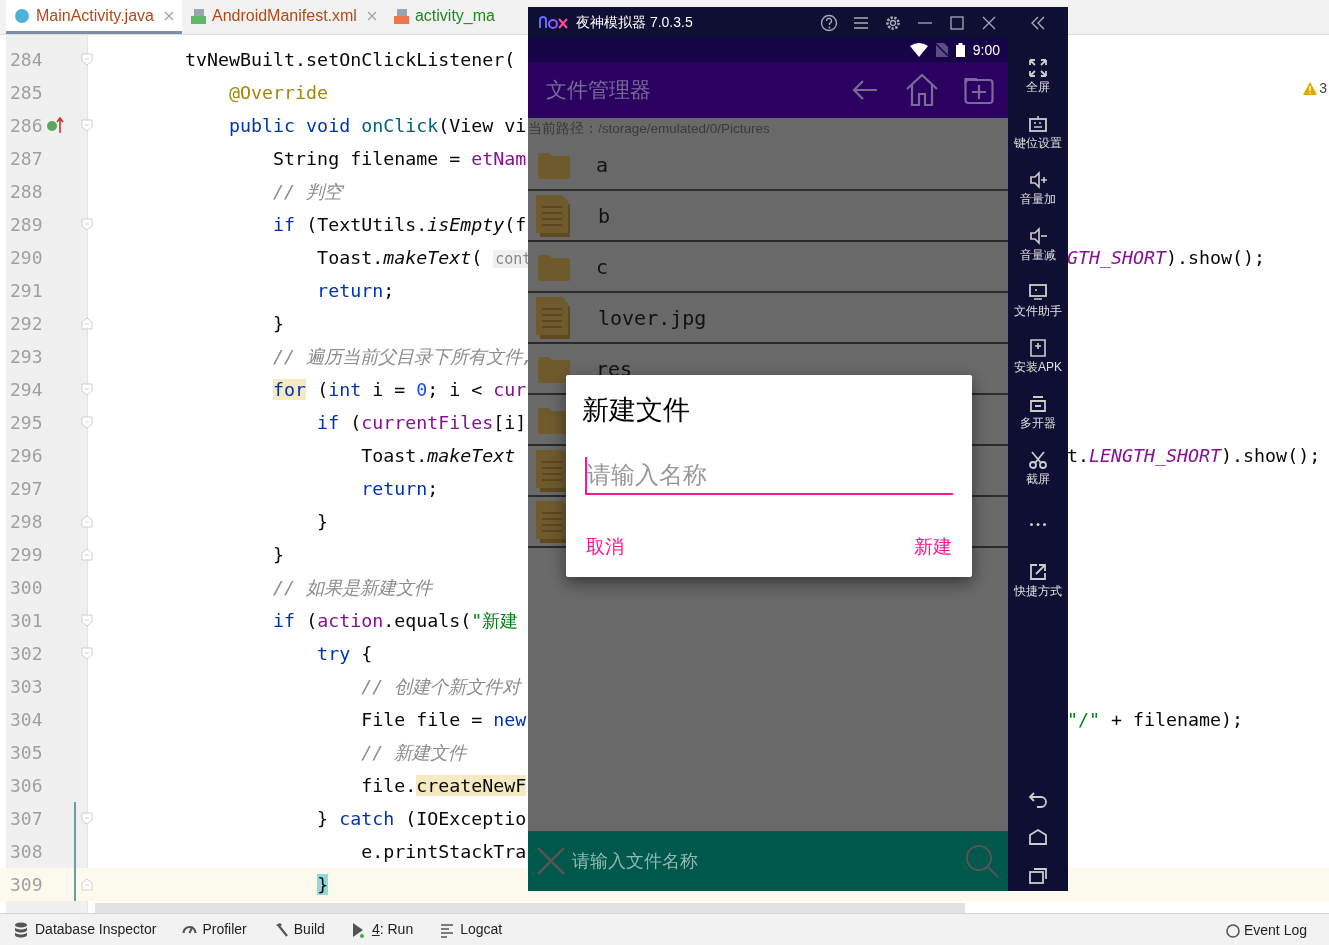 The width and height of the screenshot is (1329, 945). I want to click on emulator-tool-button: 安装APK, so click(1038, 356).